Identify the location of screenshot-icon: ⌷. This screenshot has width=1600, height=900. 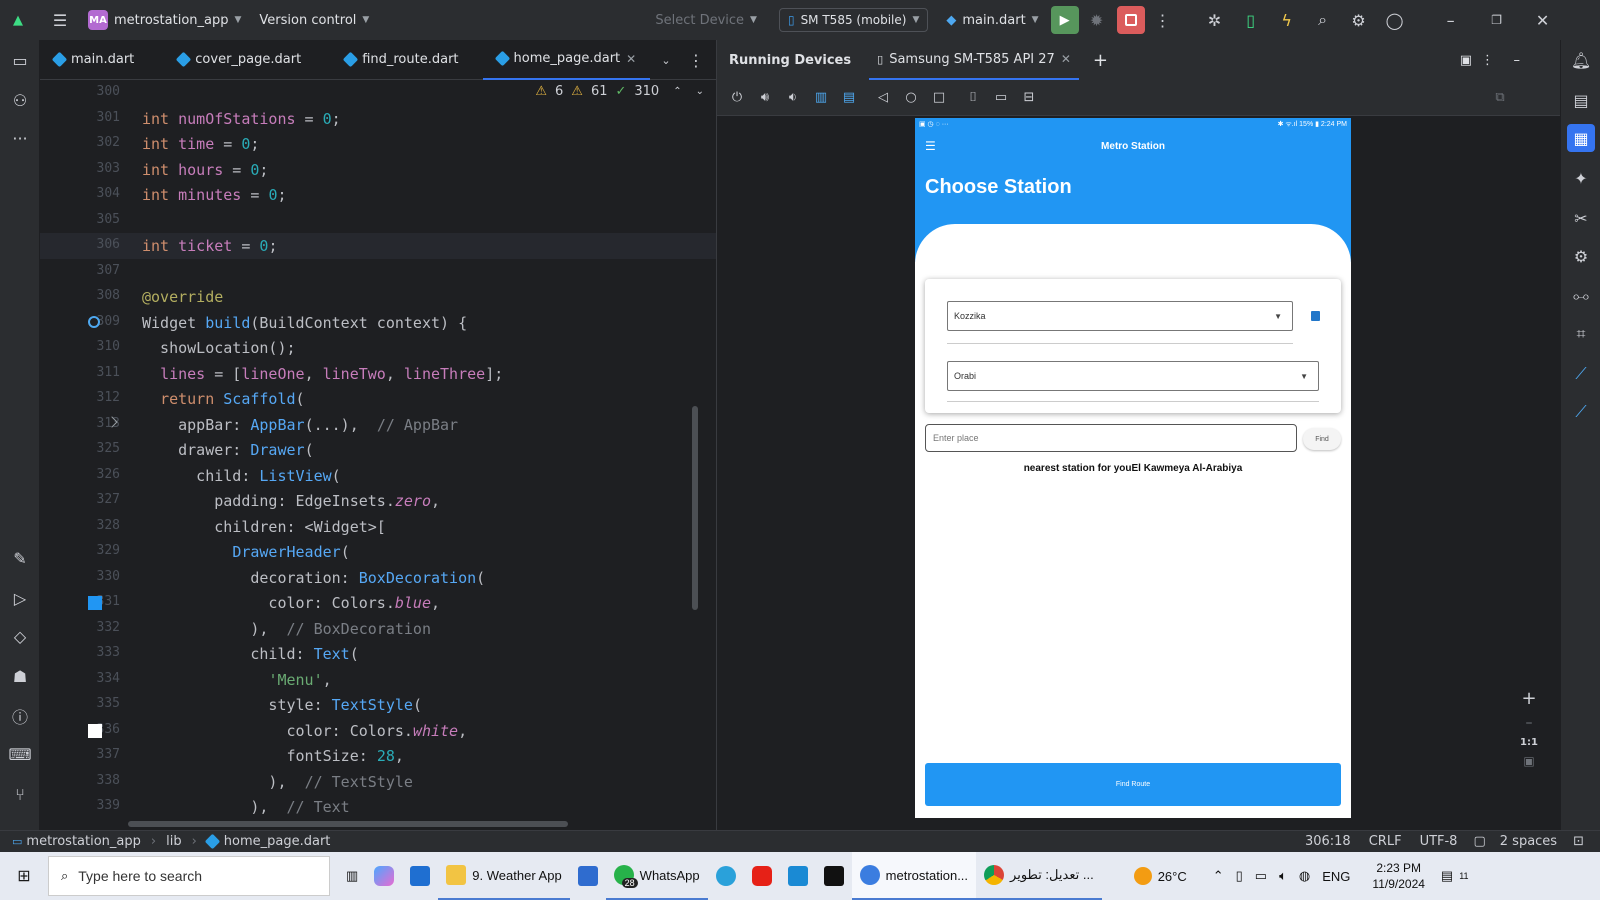
(973, 98).